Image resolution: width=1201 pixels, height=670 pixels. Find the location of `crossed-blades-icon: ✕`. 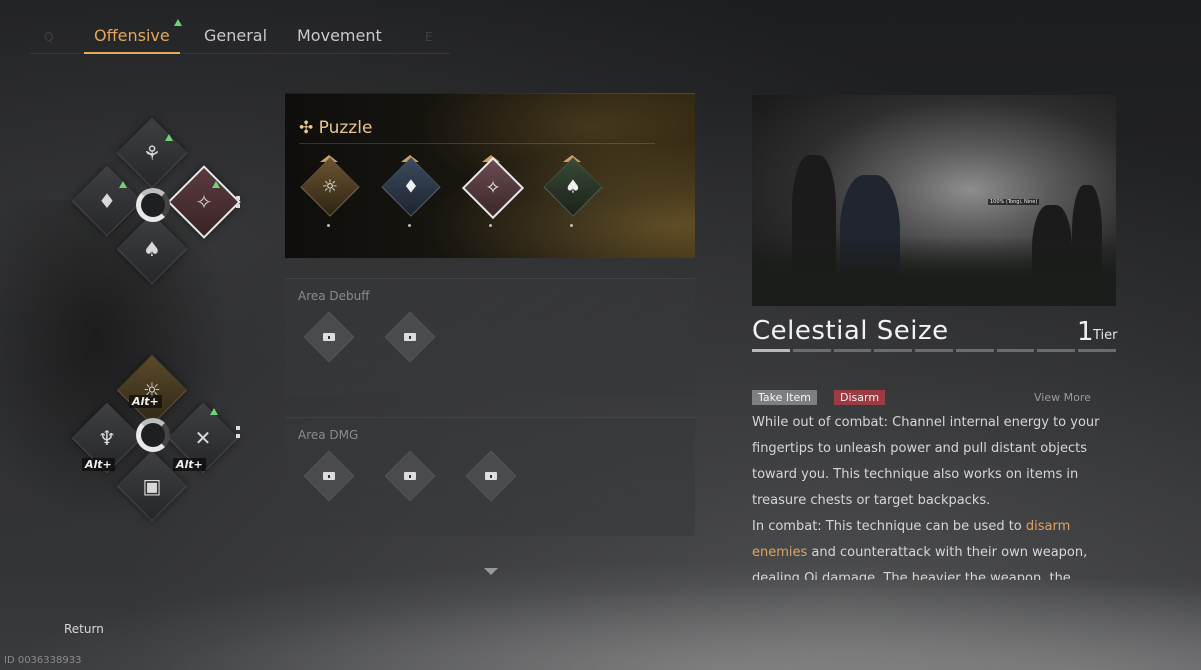

crossed-blades-icon: ✕ is located at coordinates (203, 438).